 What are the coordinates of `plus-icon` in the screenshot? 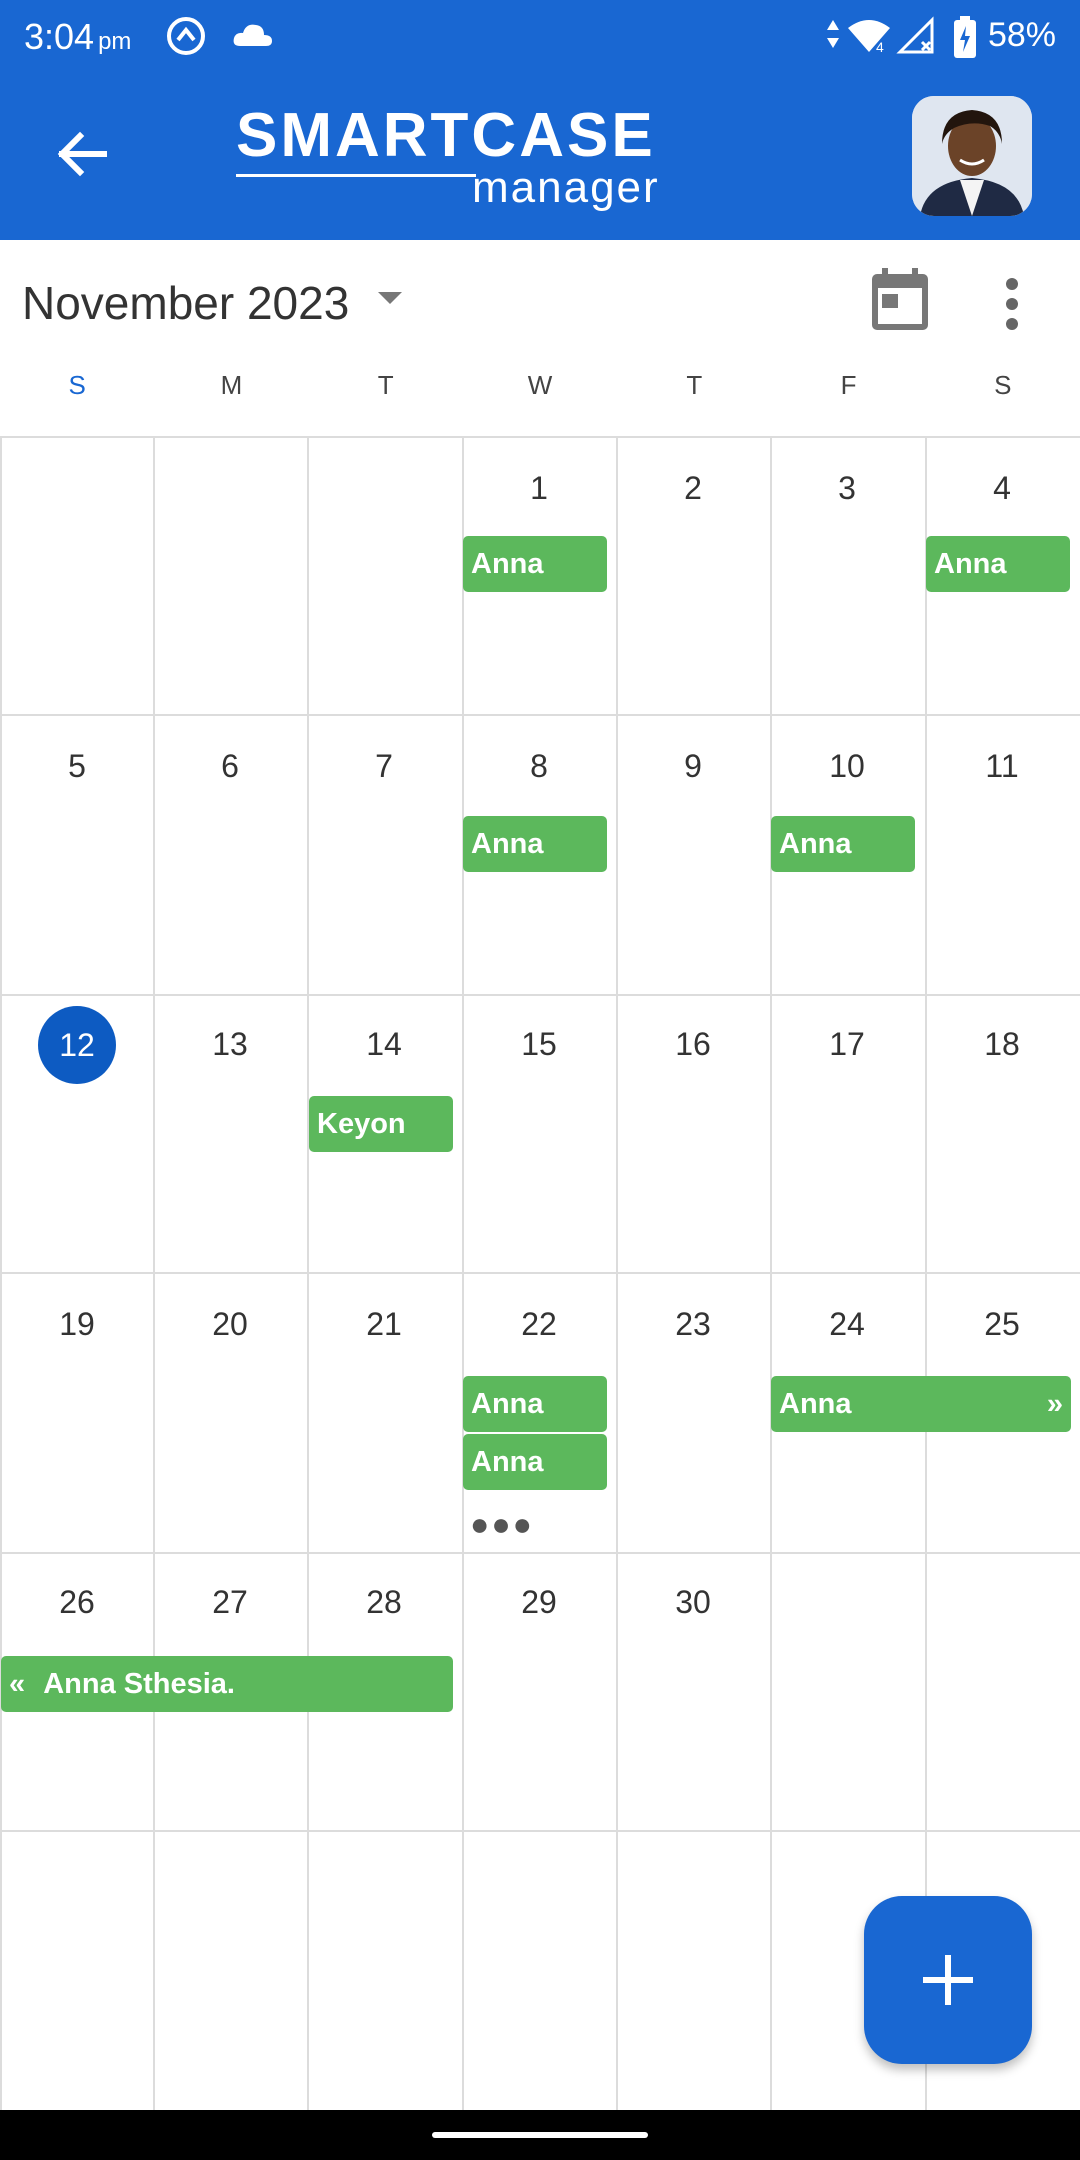 It's located at (948, 1980).